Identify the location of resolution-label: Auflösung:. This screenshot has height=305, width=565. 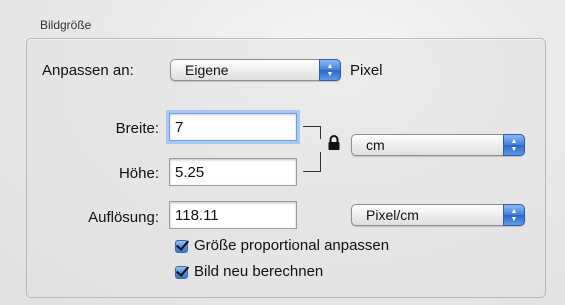
(123, 217).